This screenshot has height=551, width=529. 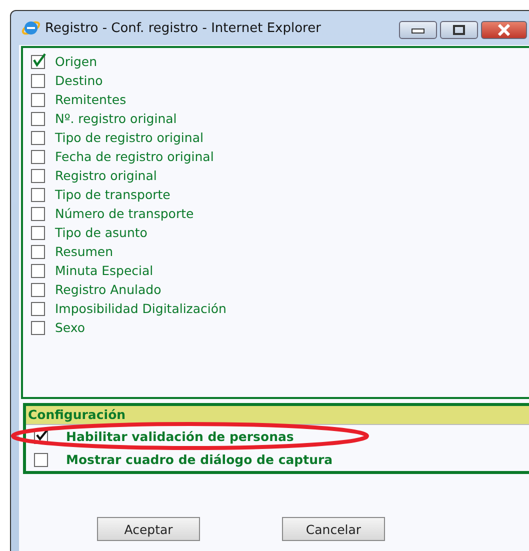 What do you see at coordinates (277, 415) in the screenshot?
I see `section-header: Configuración` at bounding box center [277, 415].